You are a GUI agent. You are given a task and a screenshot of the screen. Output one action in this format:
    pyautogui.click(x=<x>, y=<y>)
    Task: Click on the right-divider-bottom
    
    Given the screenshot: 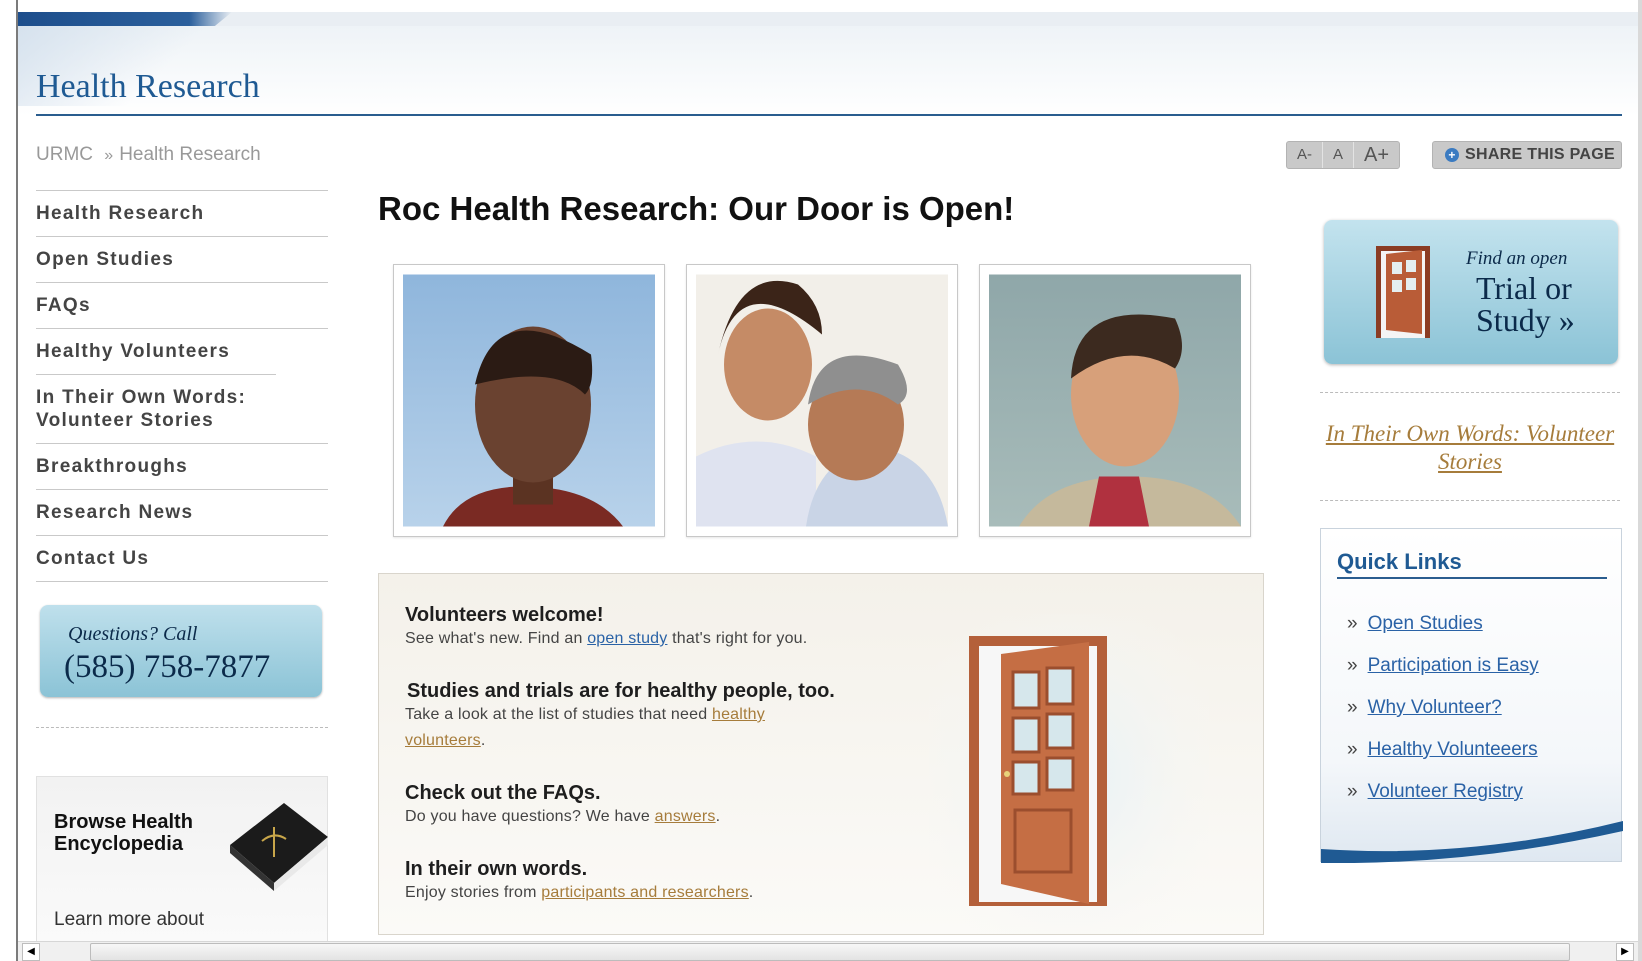 What is the action you would take?
    pyautogui.click(x=1470, y=500)
    